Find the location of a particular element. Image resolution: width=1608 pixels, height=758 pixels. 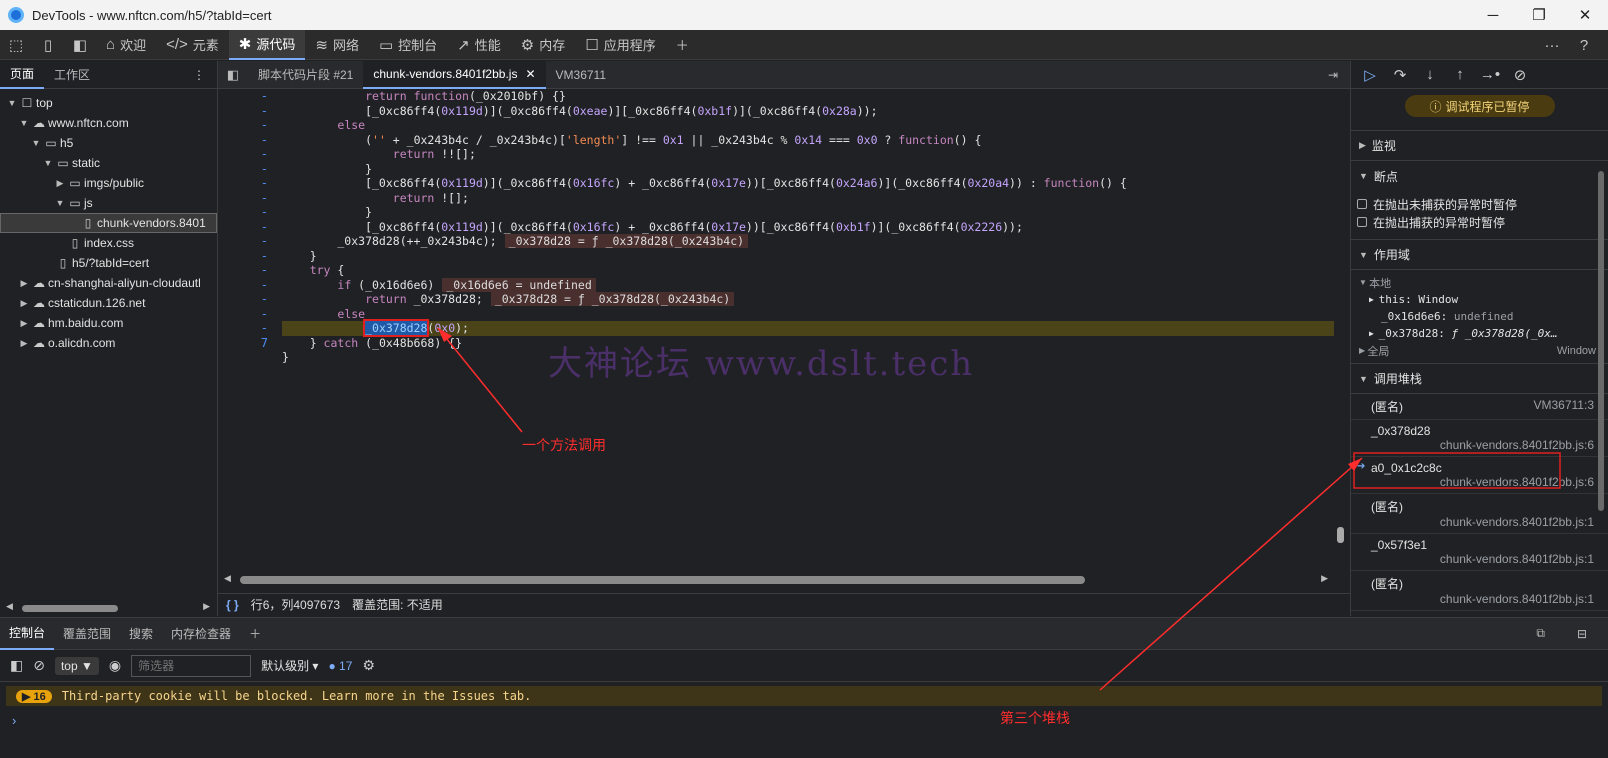

minimize-button: ─ is located at coordinates (1493, 15).